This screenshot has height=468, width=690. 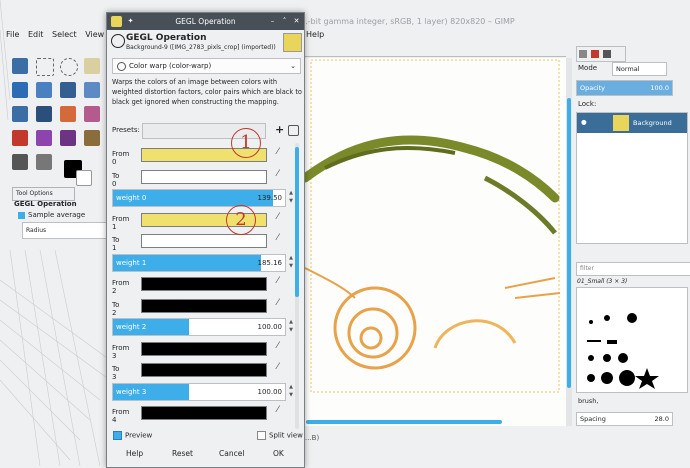 What do you see at coordinates (199, 391) in the screenshot?
I see `weight-slider: weight 3 100.00` at bounding box center [199, 391].